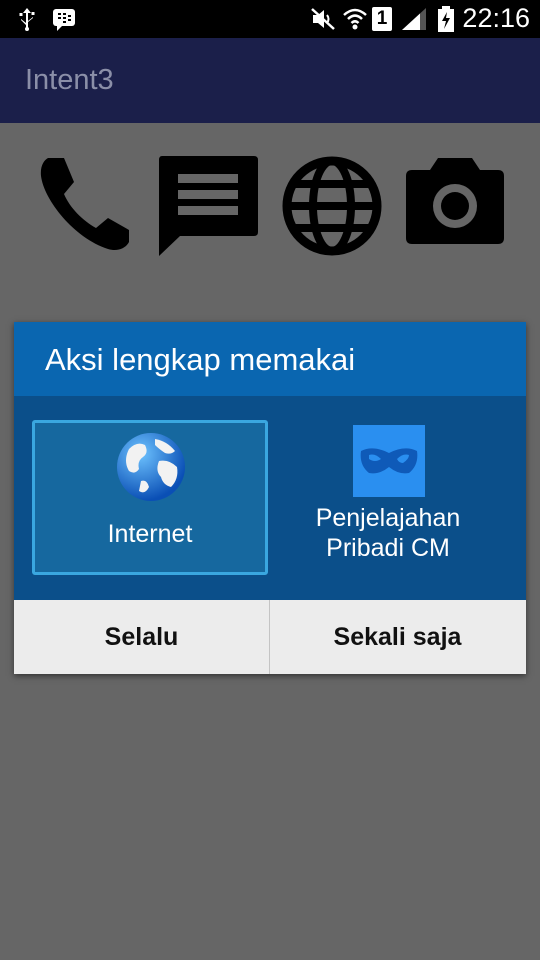 This screenshot has height=960, width=540. I want to click on sim-badge: 1, so click(382, 18).